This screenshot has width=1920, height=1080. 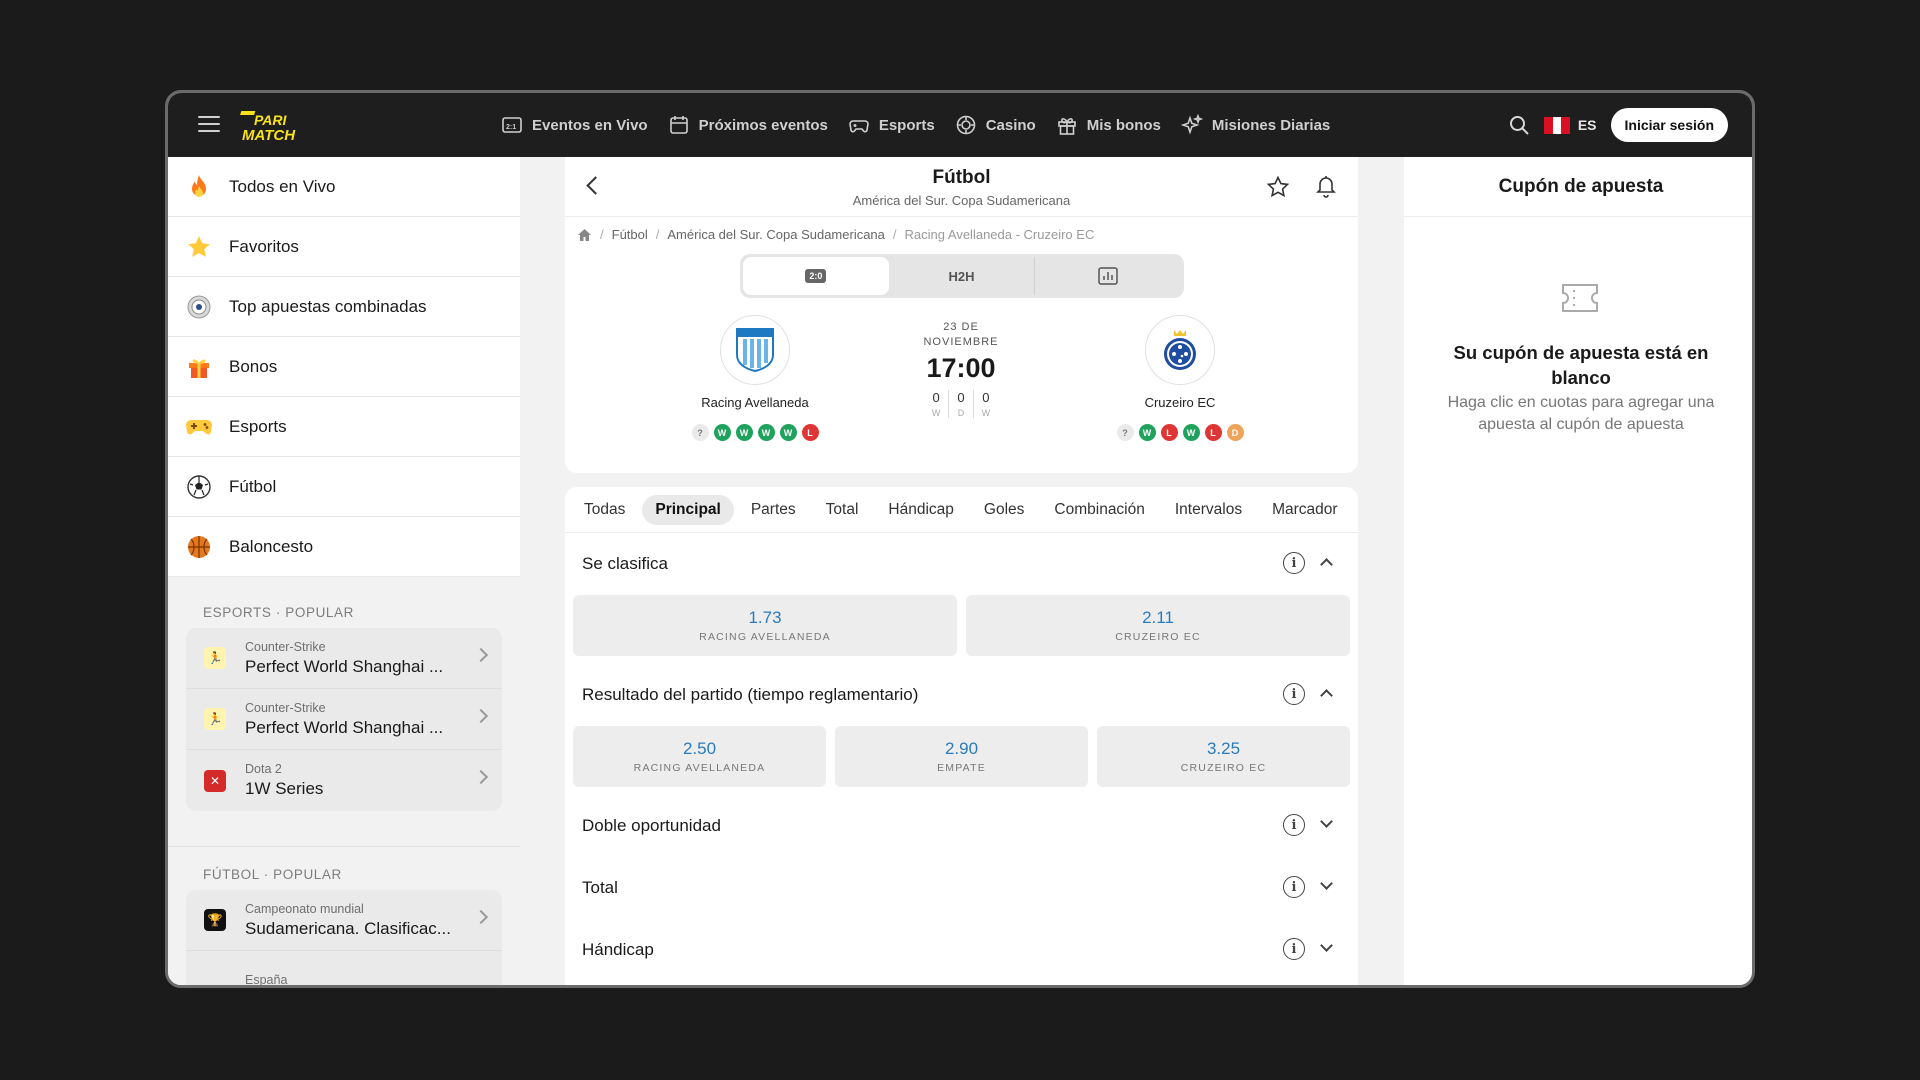 I want to click on match-time-info: 23 DE NOVIEMBRE 17:00 0W 0D 0W, so click(x=961, y=369).